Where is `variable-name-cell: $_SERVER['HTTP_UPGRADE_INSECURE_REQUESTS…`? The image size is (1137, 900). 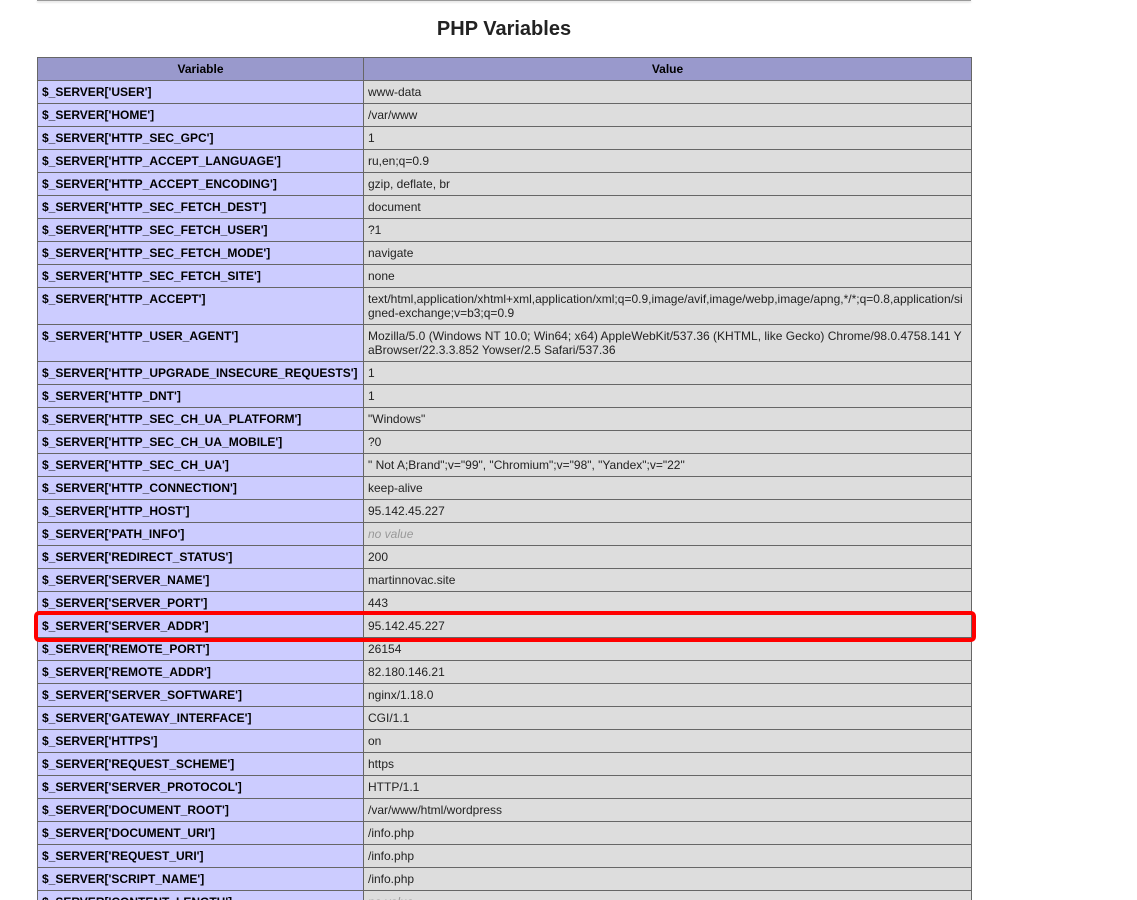 variable-name-cell: $_SERVER['HTTP_UPGRADE_INSECURE_REQUESTS… is located at coordinates (200, 373).